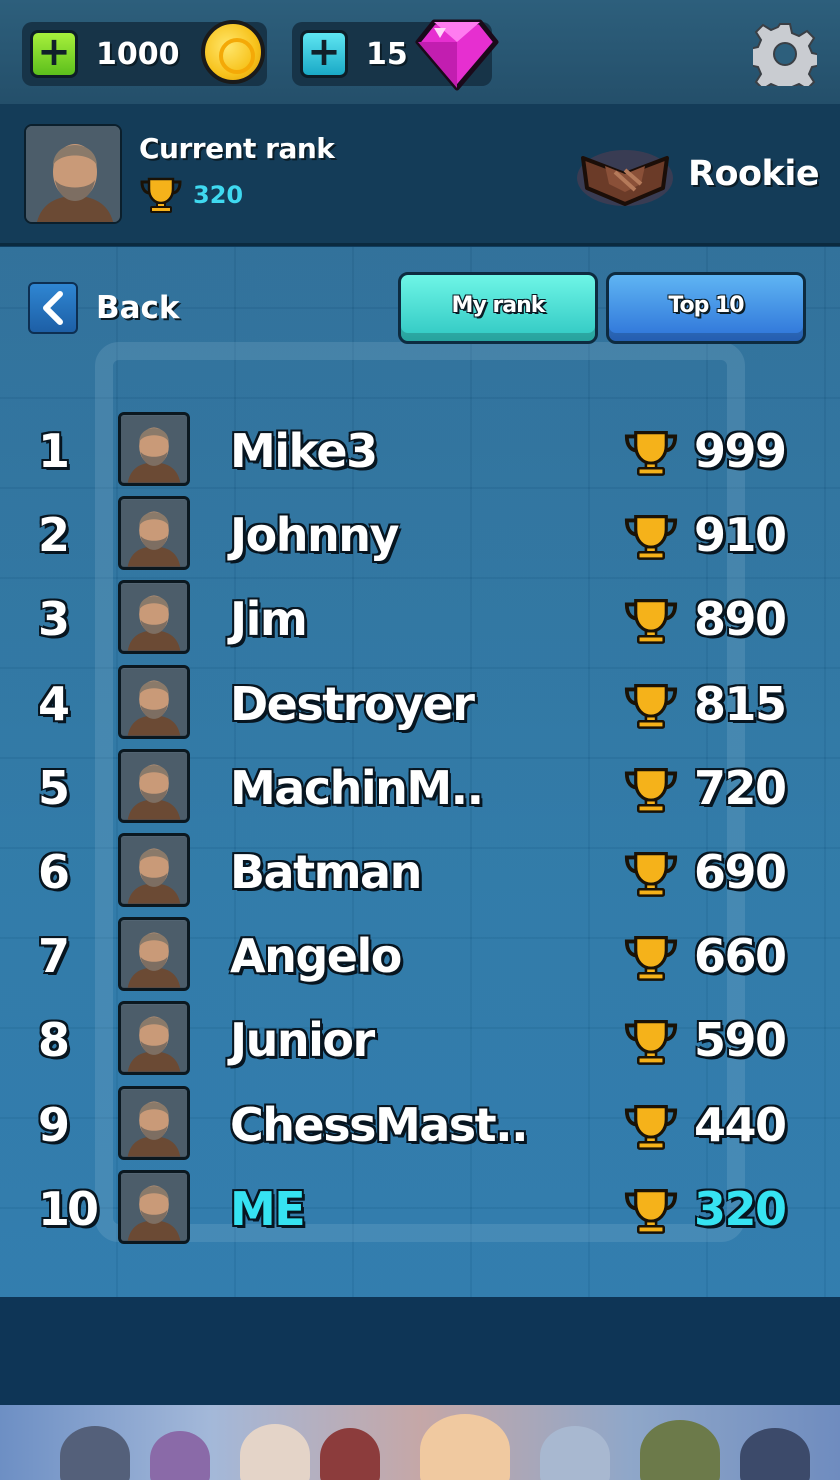 Image resolution: width=840 pixels, height=1480 pixels. I want to click on coins-counter: + 1000, so click(144, 53).